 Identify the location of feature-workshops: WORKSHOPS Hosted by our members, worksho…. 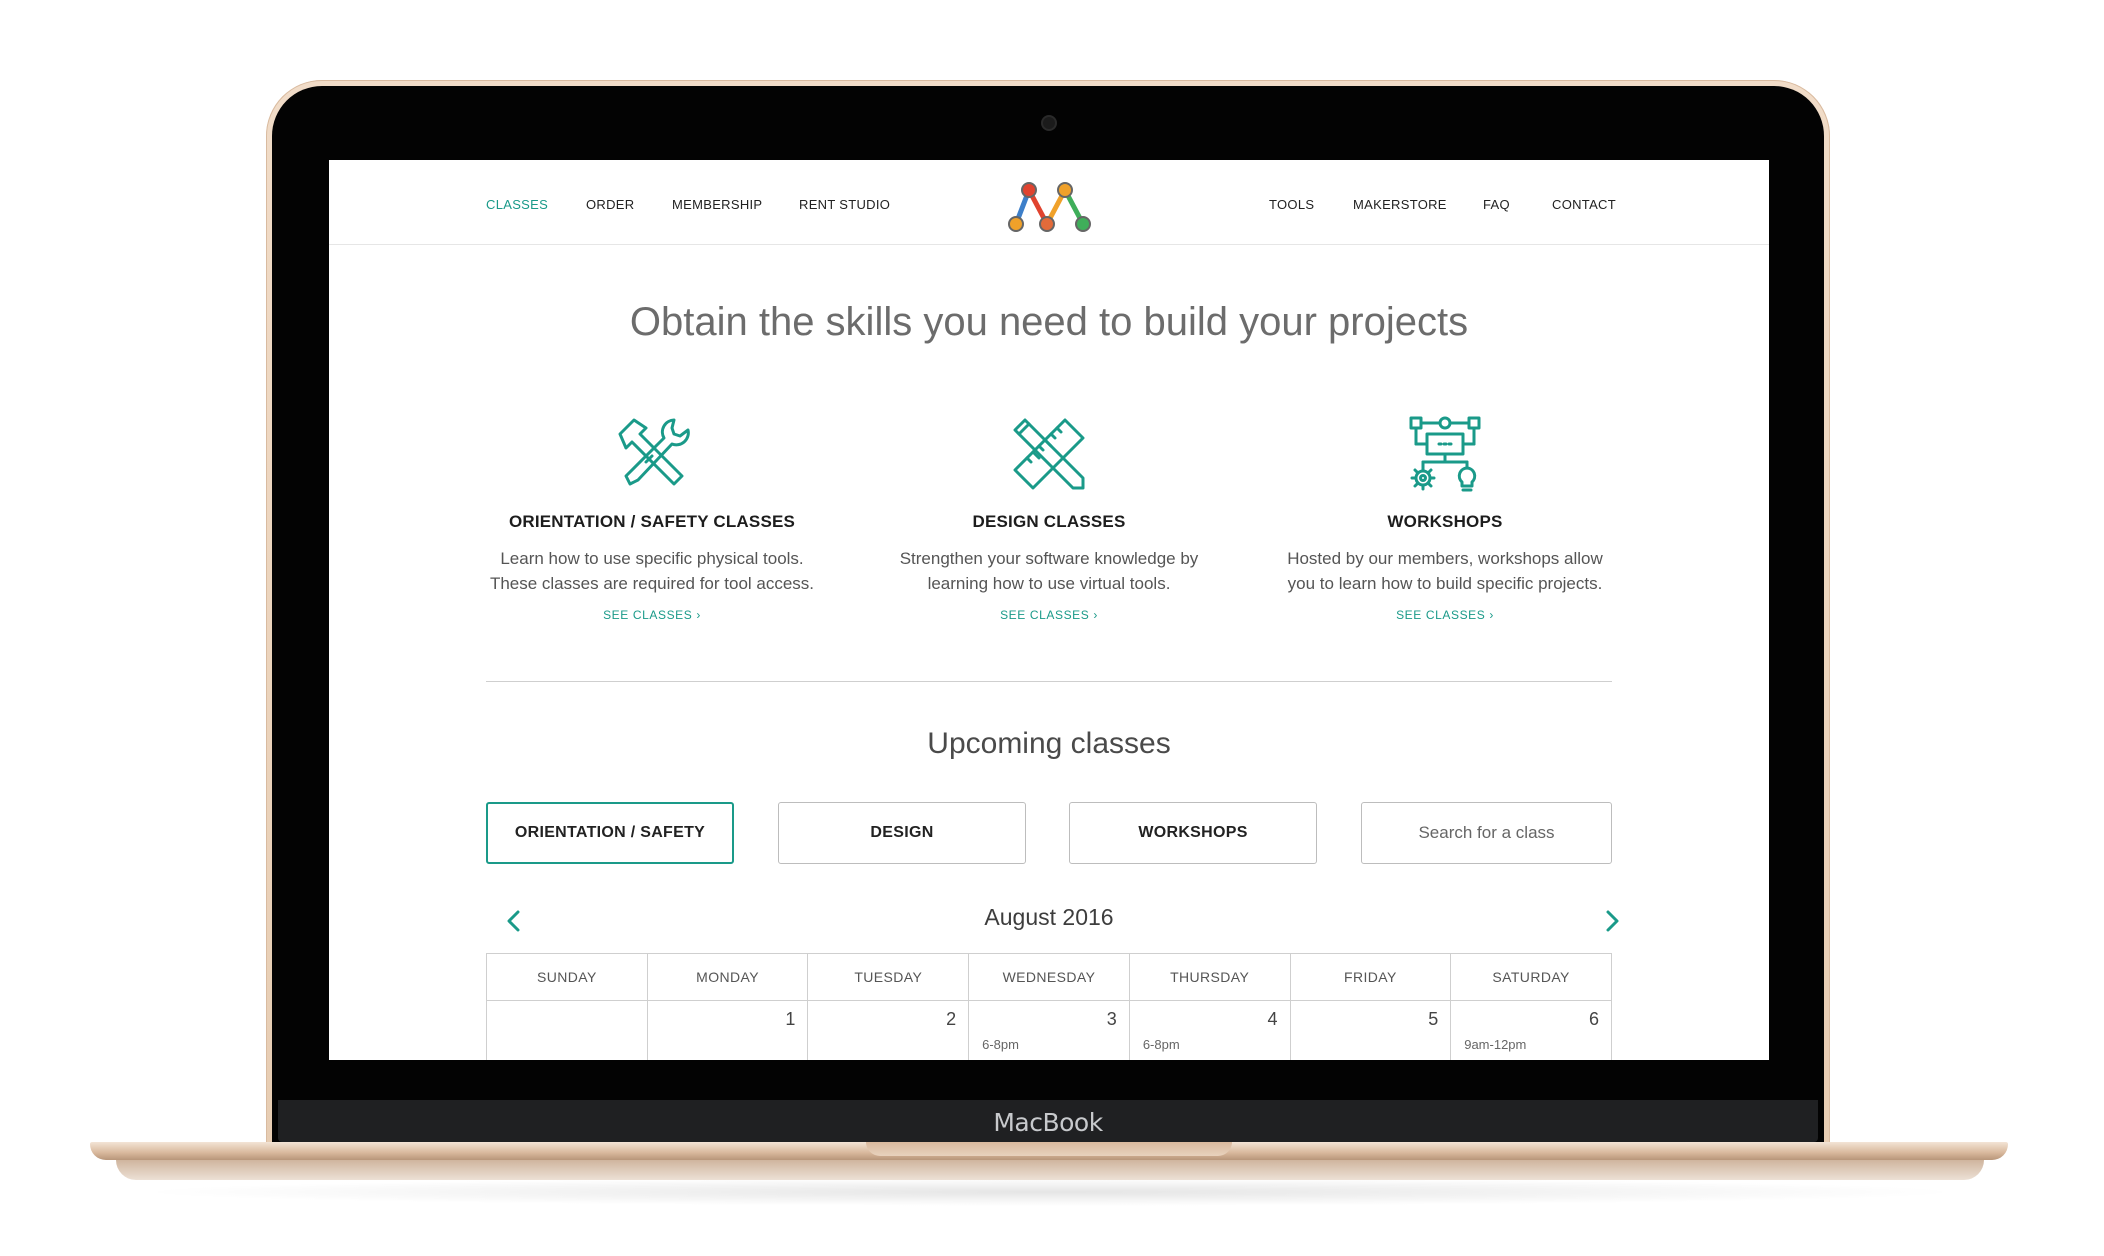
(1445, 518).